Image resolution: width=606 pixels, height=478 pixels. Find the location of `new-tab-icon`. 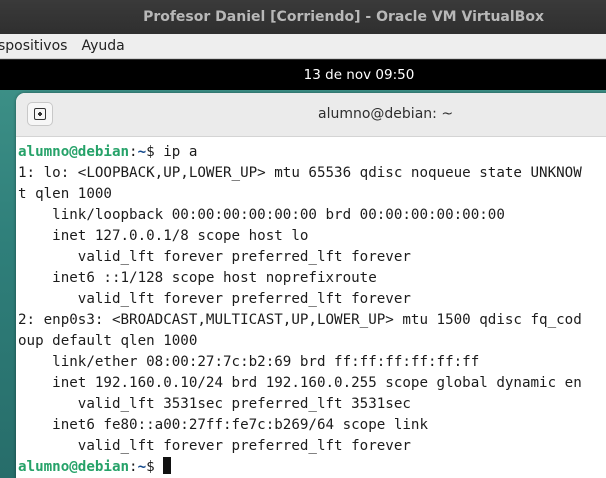

new-tab-icon is located at coordinates (40, 114).